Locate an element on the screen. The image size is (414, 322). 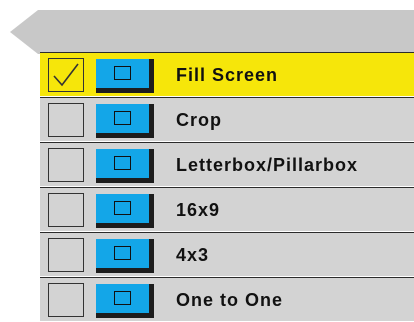
menu-item-one-to-one: One to One is located at coordinates (227, 299).